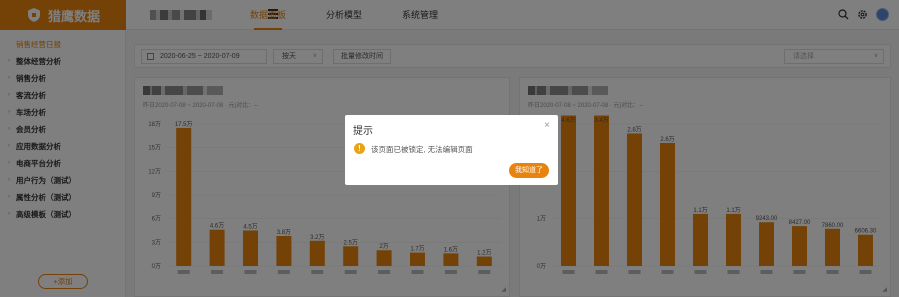  What do you see at coordinates (359, 148) in the screenshot?
I see `warning-icon: !` at bounding box center [359, 148].